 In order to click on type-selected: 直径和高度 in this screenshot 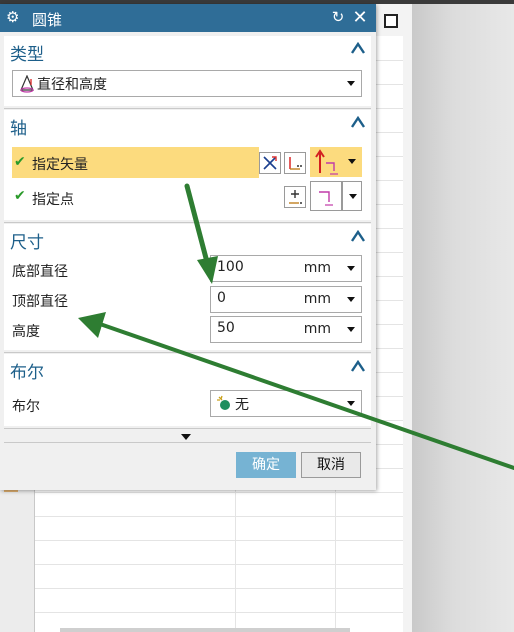, I will do `click(72, 85)`.